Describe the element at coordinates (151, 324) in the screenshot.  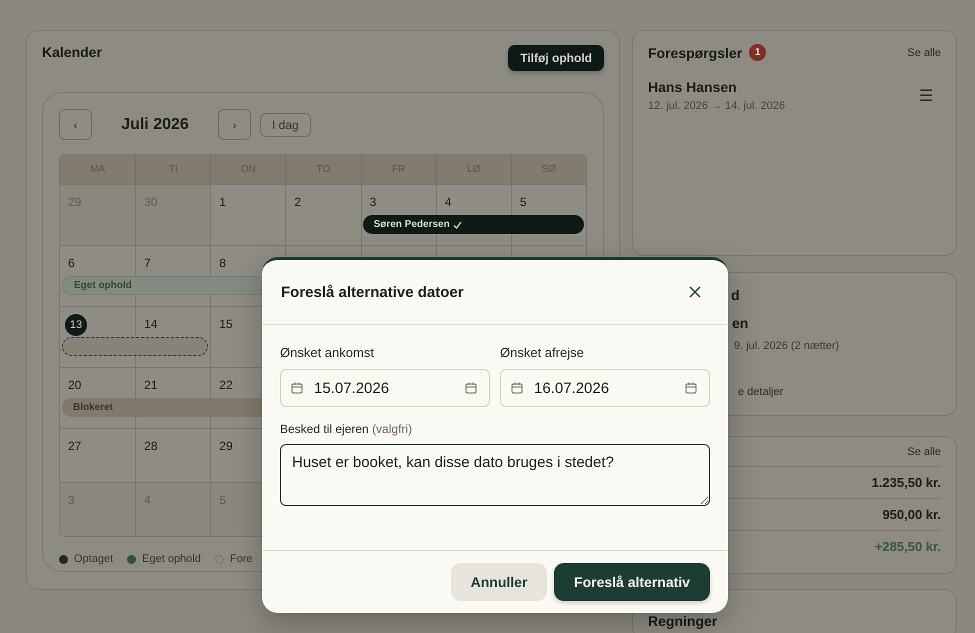
I see `day-number: 14` at that location.